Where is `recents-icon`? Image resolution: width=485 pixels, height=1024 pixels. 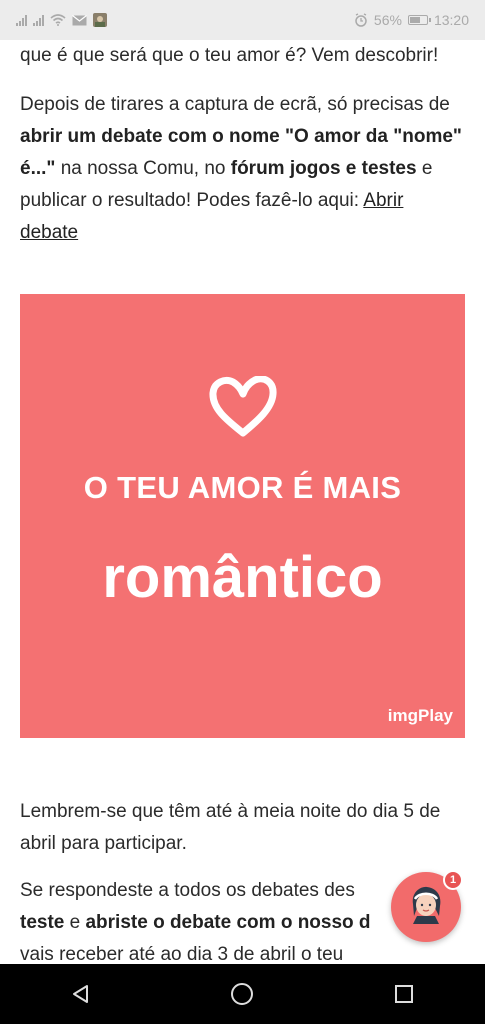 recents-icon is located at coordinates (404, 994).